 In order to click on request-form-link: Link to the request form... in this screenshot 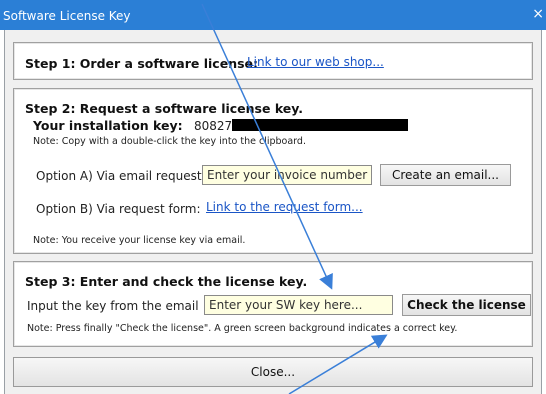, I will do `click(284, 207)`.